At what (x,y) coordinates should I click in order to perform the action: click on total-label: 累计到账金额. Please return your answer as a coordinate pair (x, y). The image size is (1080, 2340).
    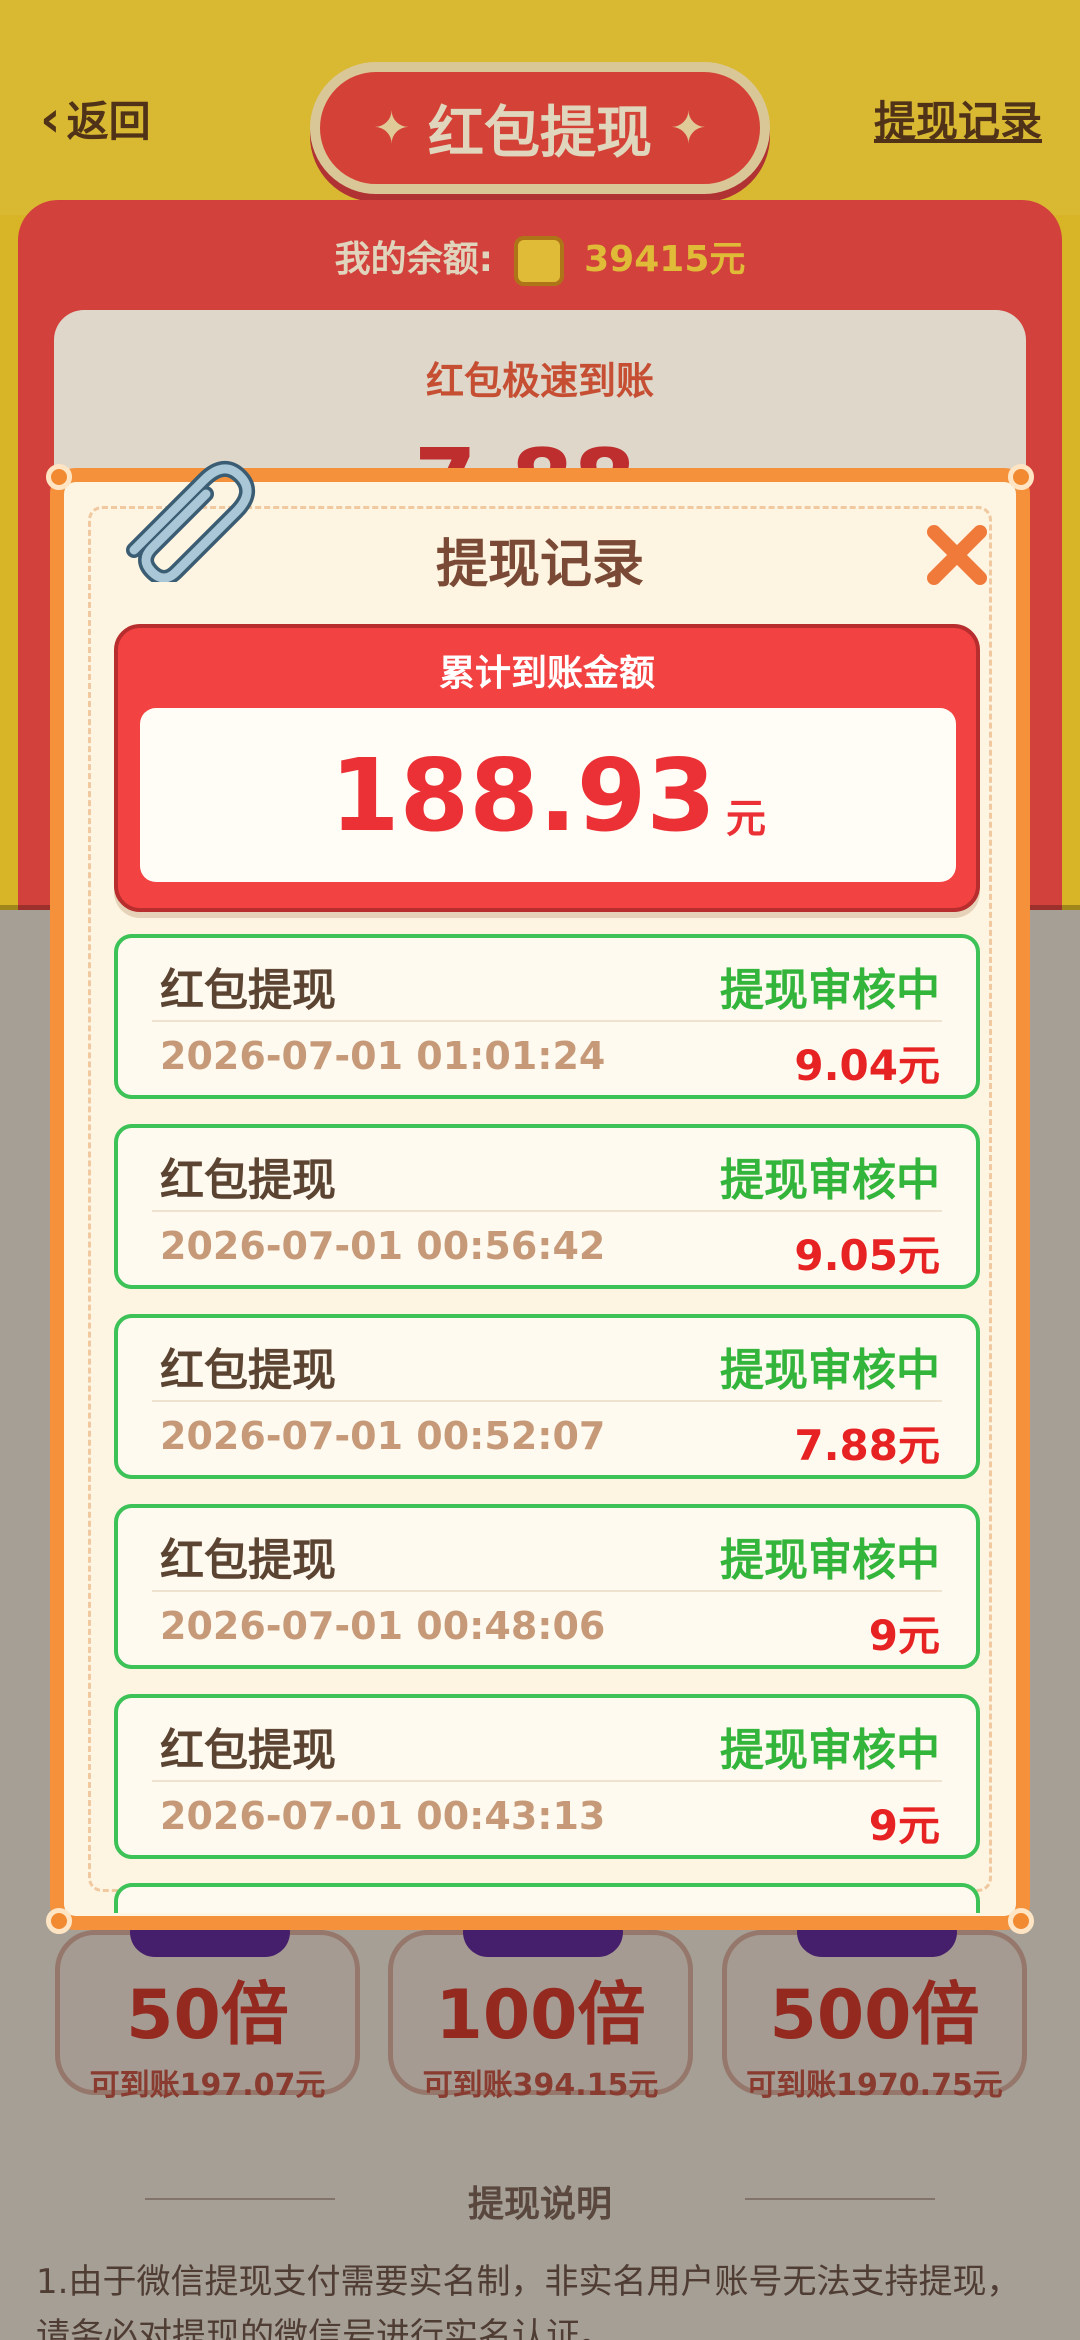
    Looking at the image, I should click on (546, 673).